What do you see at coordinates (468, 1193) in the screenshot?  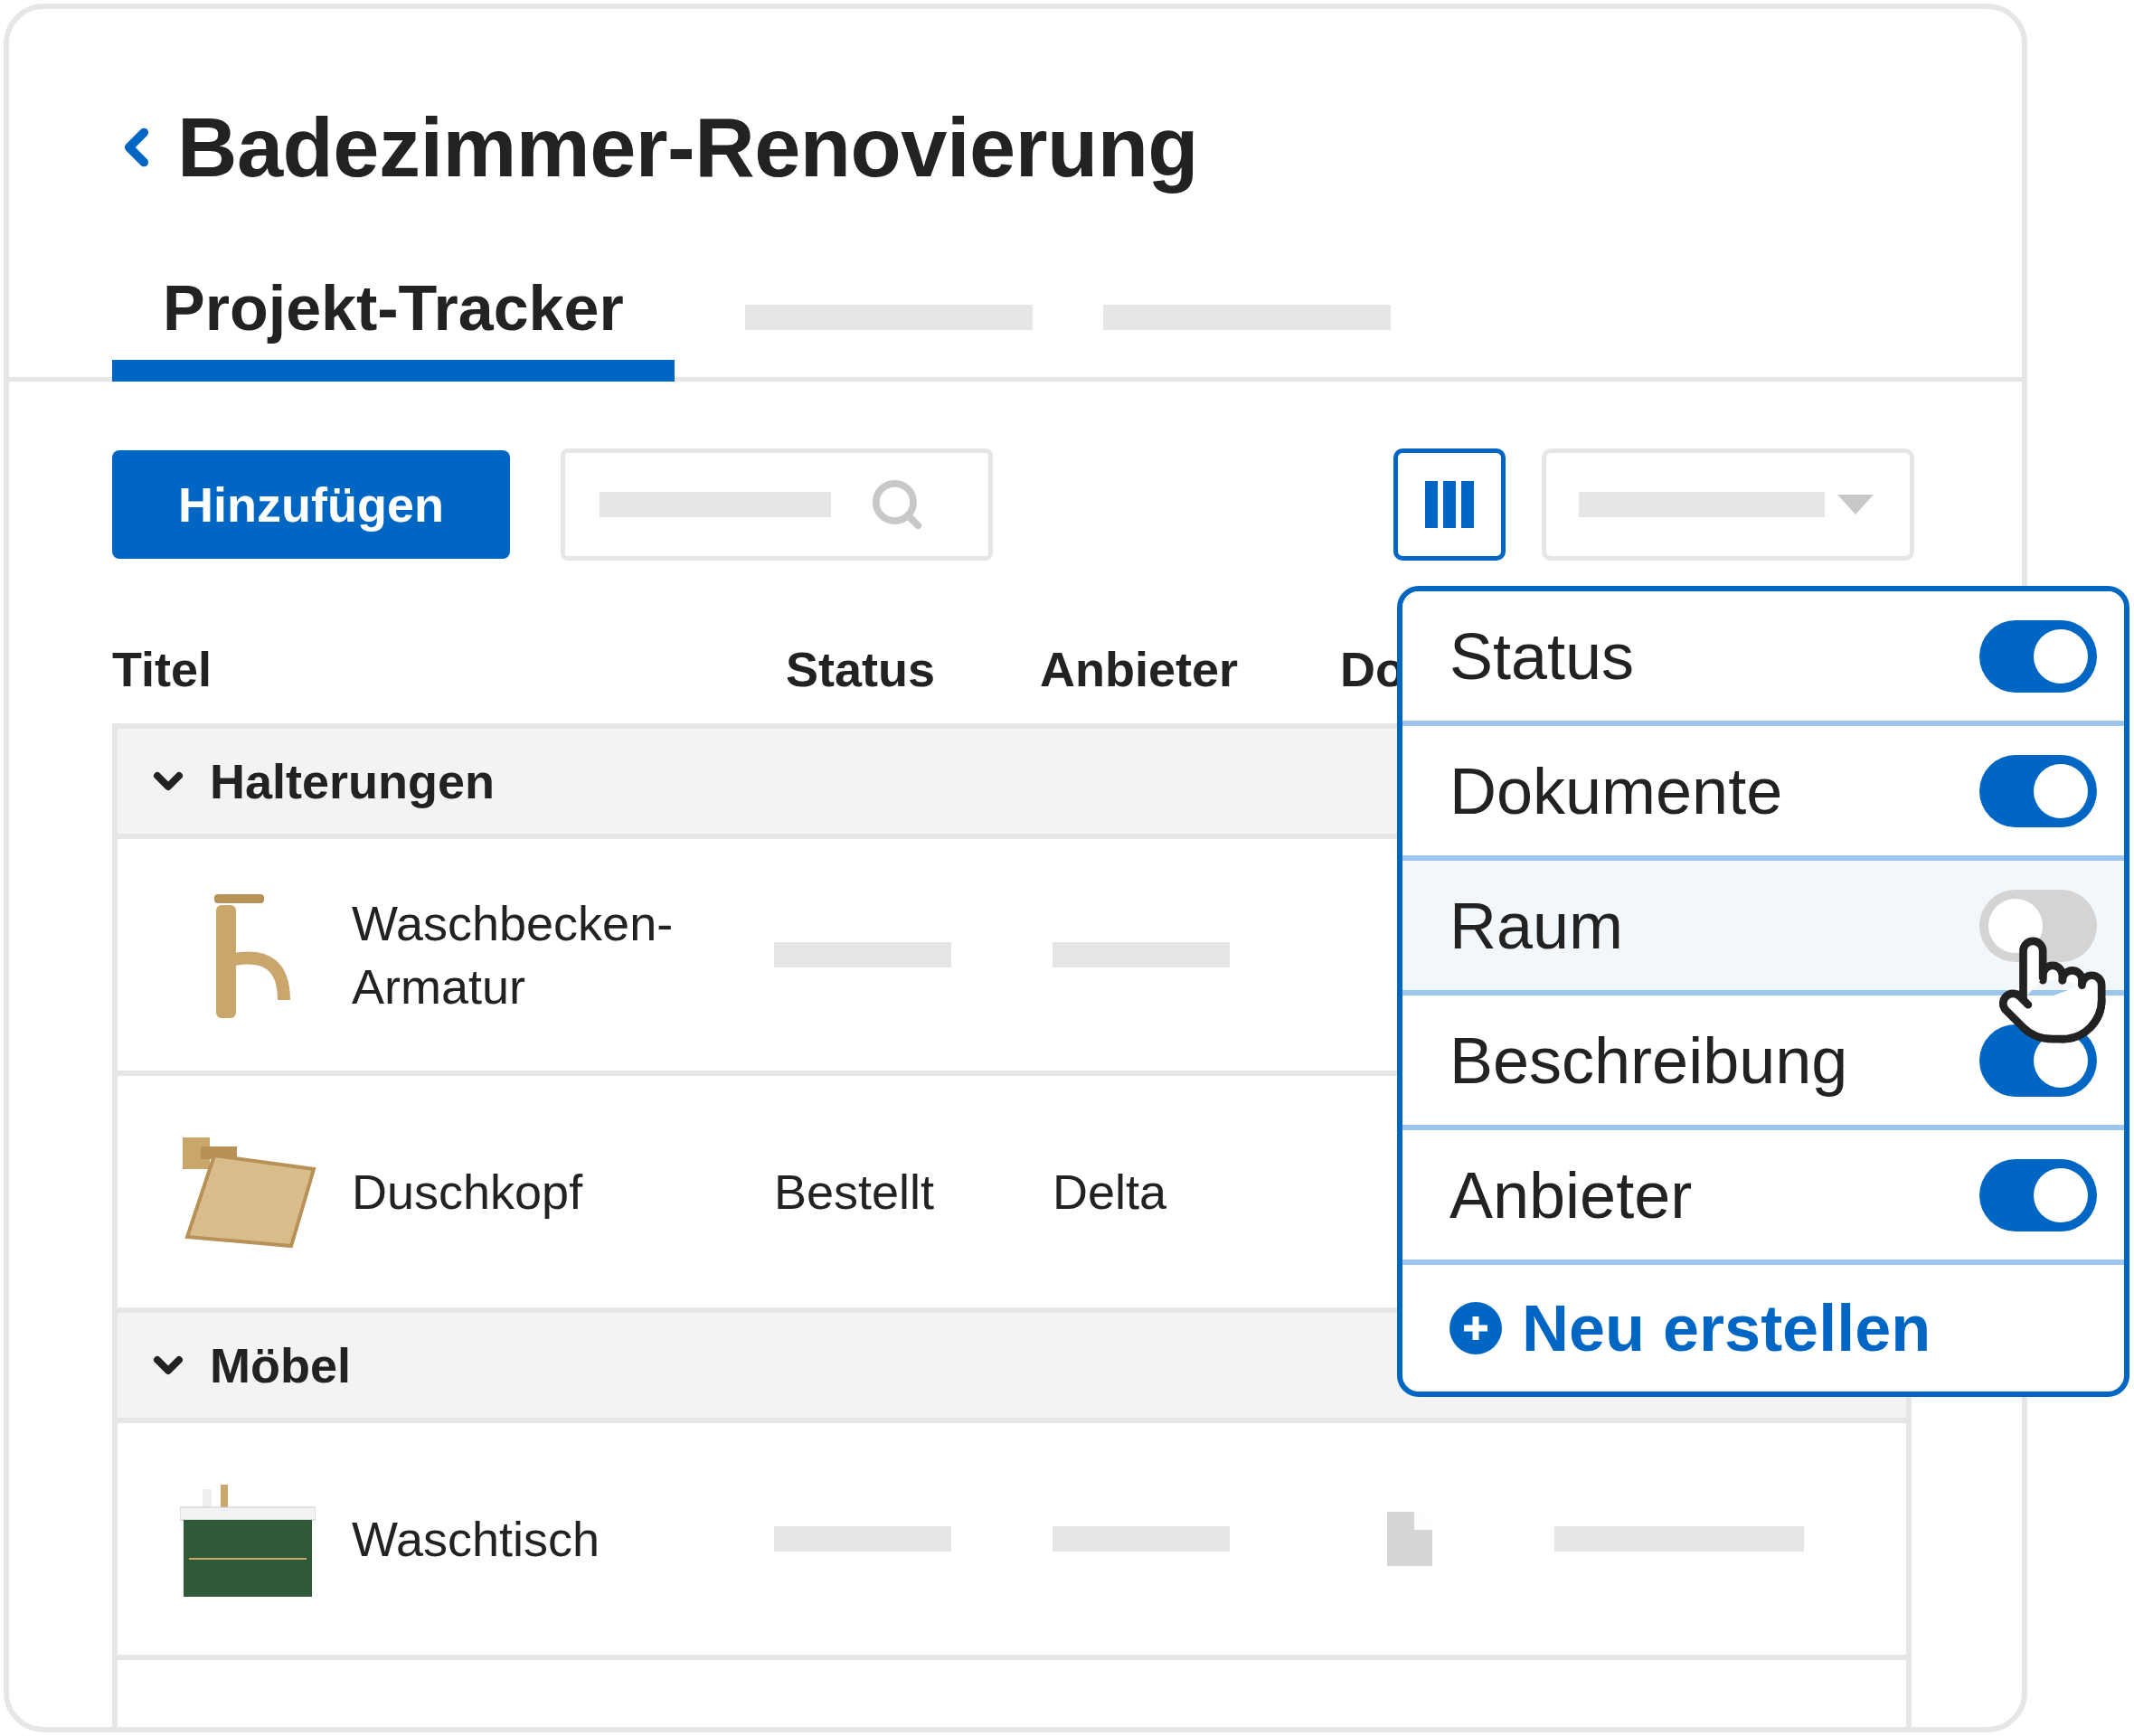 I see `item-title: Duschkopf` at bounding box center [468, 1193].